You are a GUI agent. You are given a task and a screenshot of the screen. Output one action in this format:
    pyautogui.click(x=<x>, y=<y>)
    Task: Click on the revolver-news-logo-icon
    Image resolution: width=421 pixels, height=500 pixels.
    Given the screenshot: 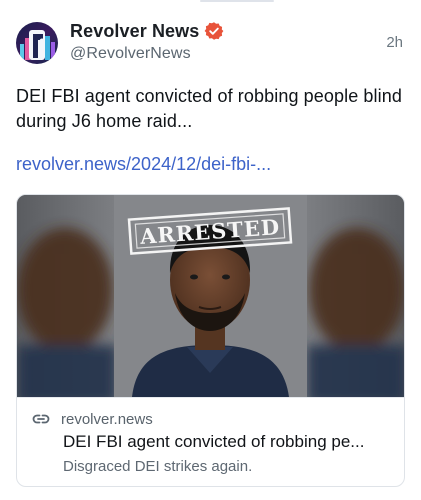 What is the action you would take?
    pyautogui.click(x=37, y=43)
    